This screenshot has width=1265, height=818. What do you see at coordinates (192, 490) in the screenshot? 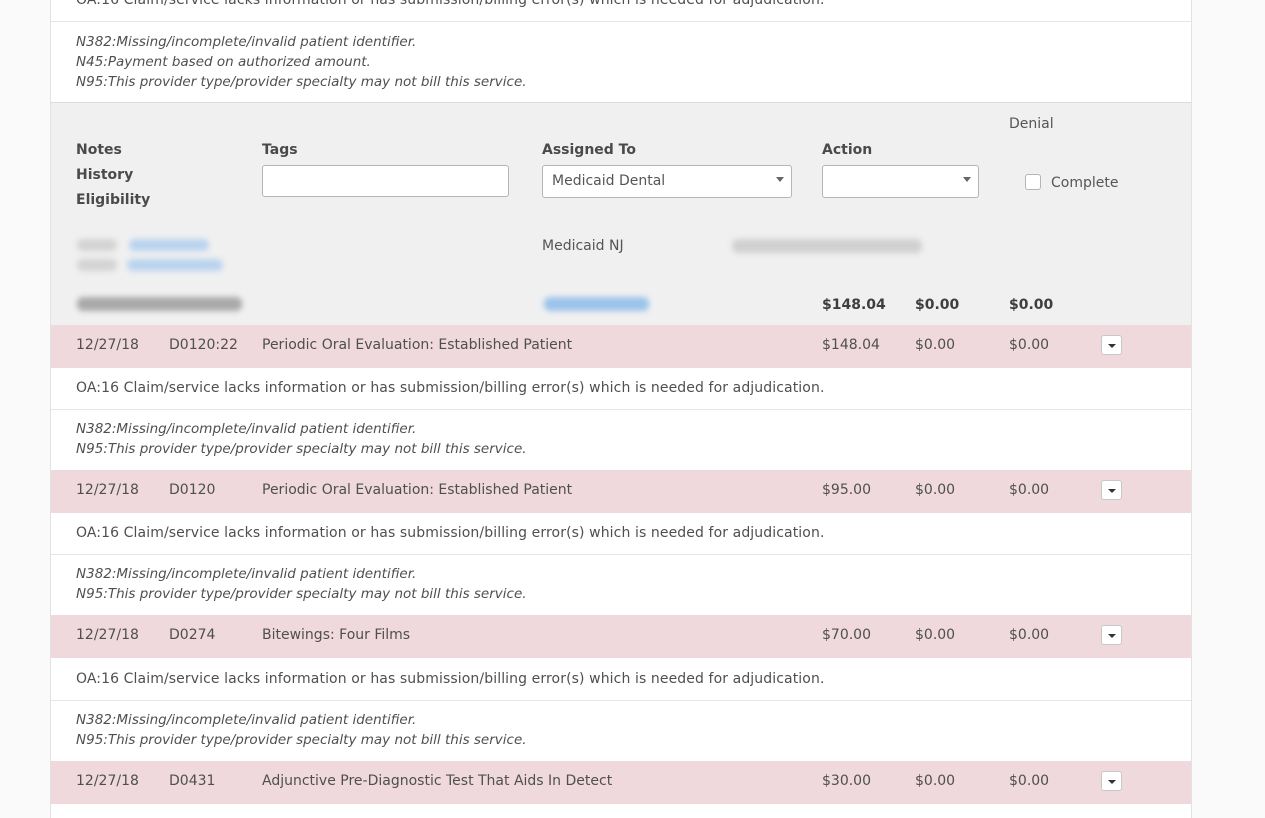
I see `service-code: D0120` at bounding box center [192, 490].